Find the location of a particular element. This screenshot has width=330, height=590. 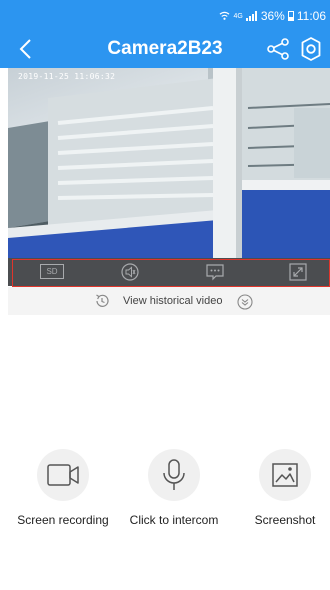

share-icon is located at coordinates (278, 49).